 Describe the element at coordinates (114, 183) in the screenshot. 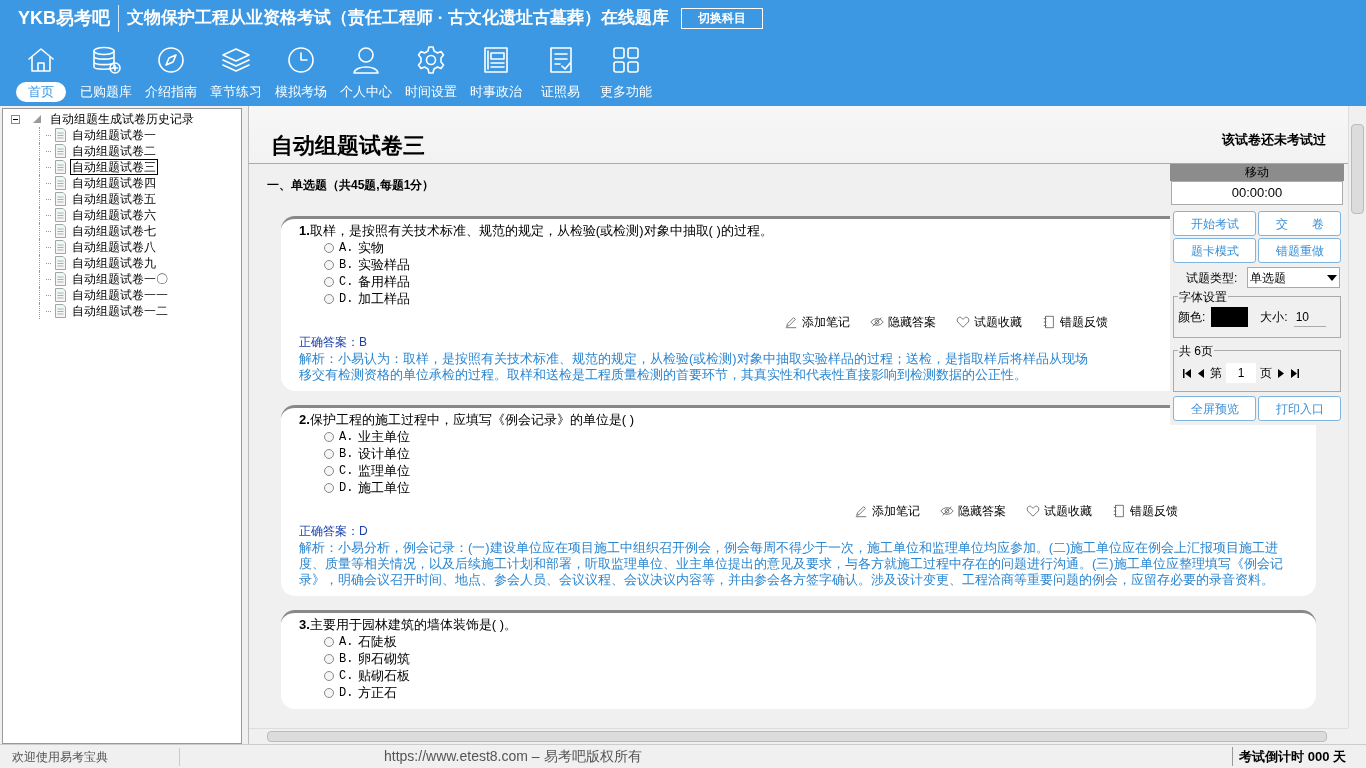

I see `tree-item: 自动组题试卷四` at that location.